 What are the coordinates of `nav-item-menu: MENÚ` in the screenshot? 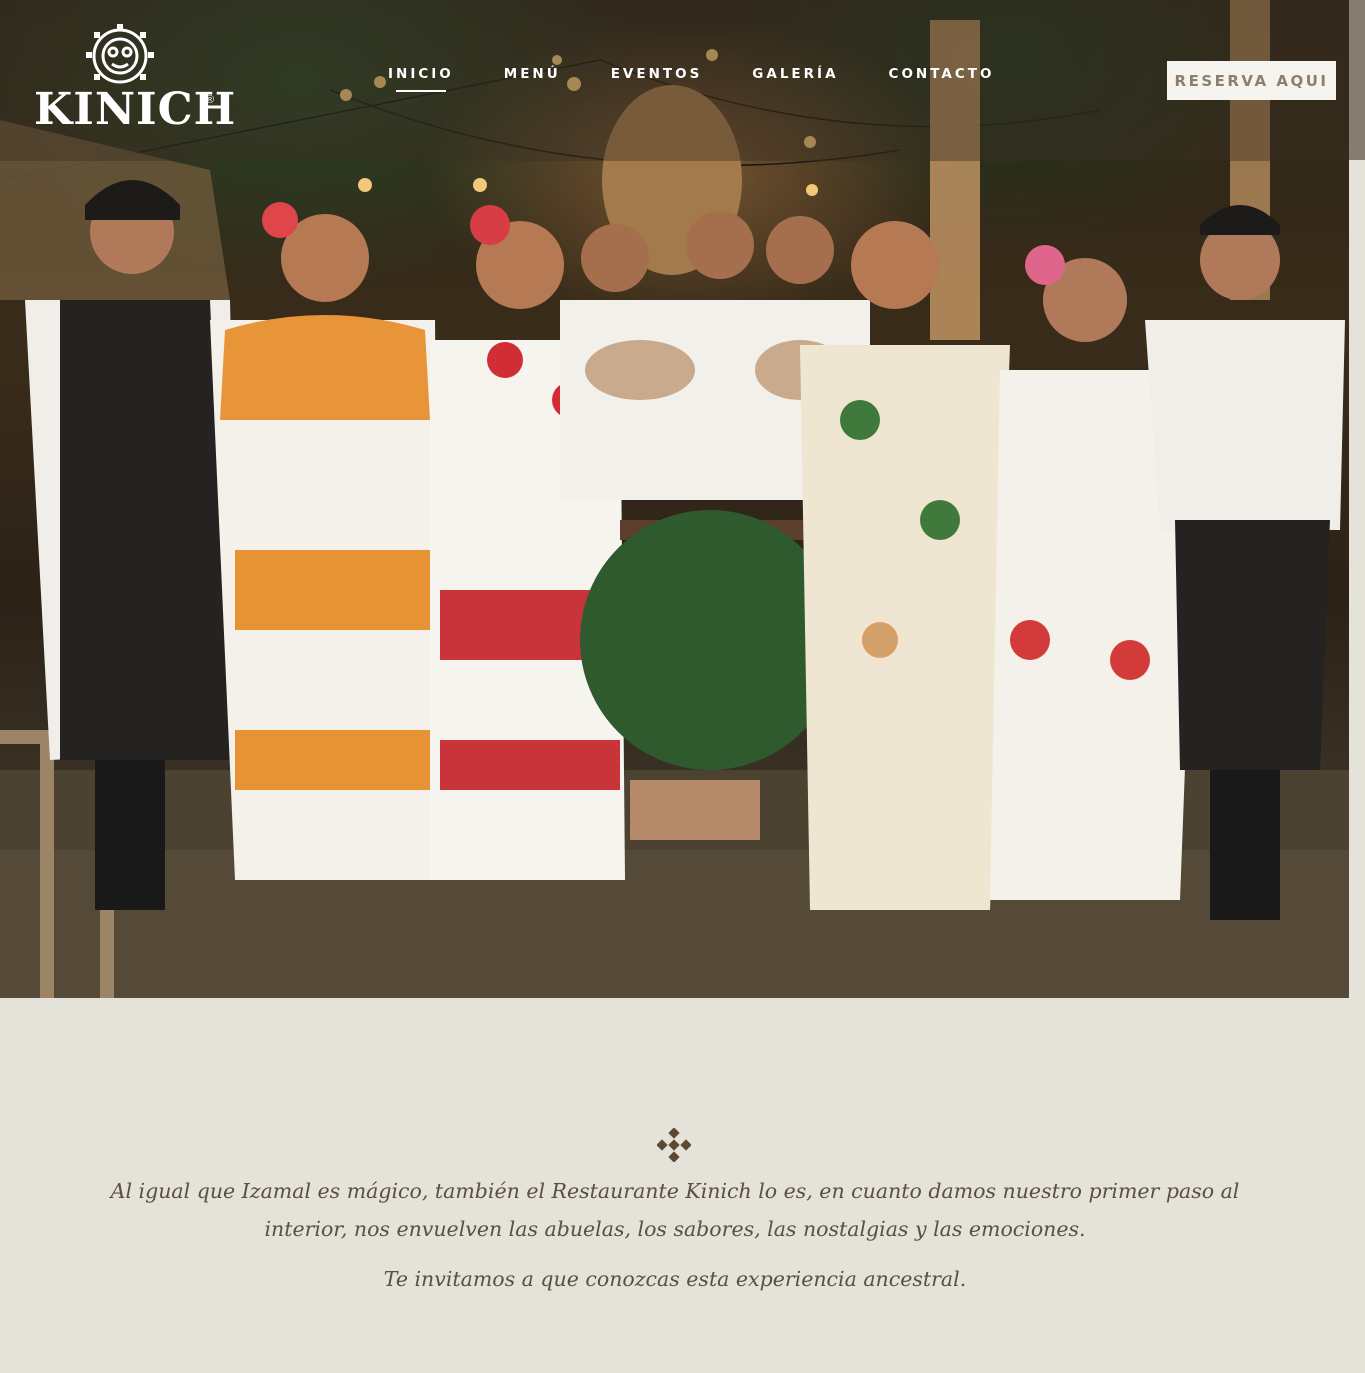 It's located at (532, 77).